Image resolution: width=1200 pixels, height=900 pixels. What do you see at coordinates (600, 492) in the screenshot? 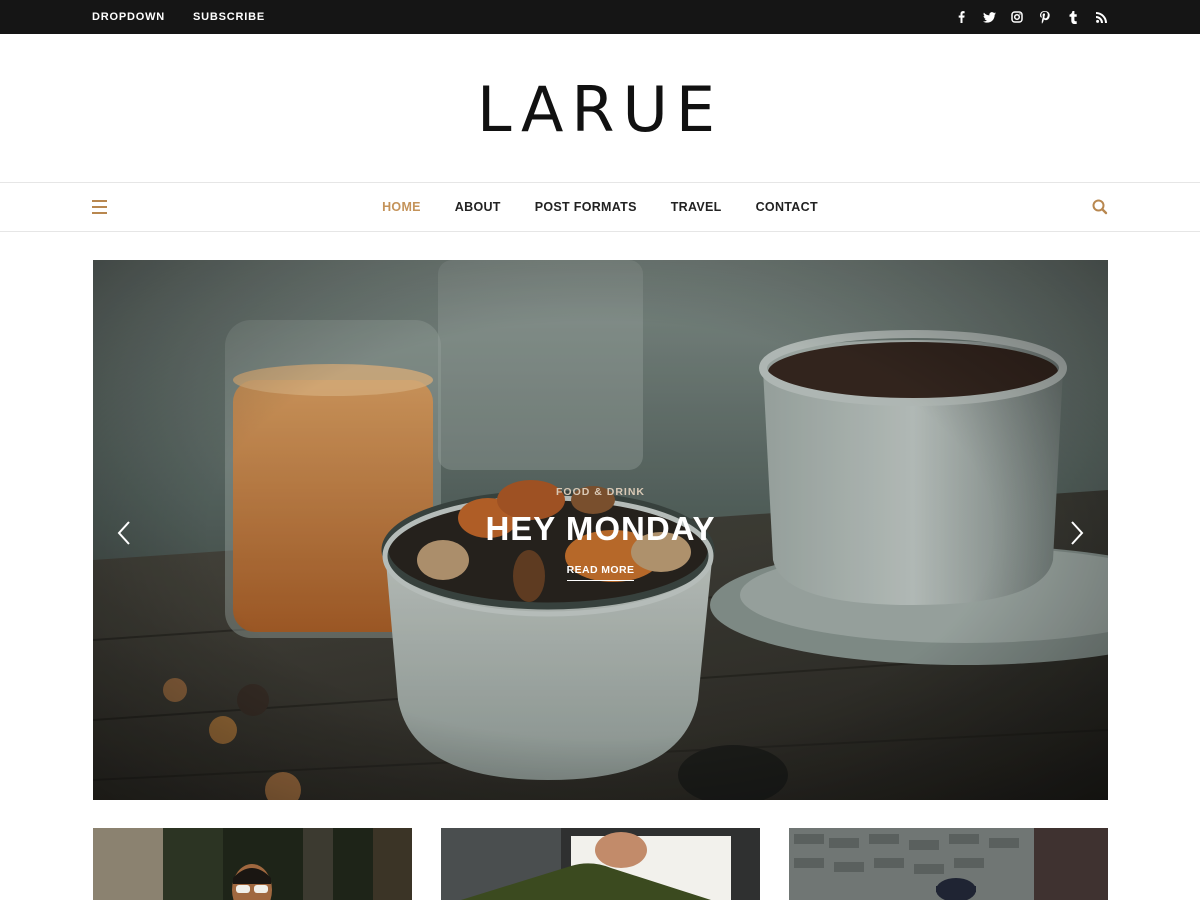
I see `slide-category: FOOD & DRINK` at bounding box center [600, 492].